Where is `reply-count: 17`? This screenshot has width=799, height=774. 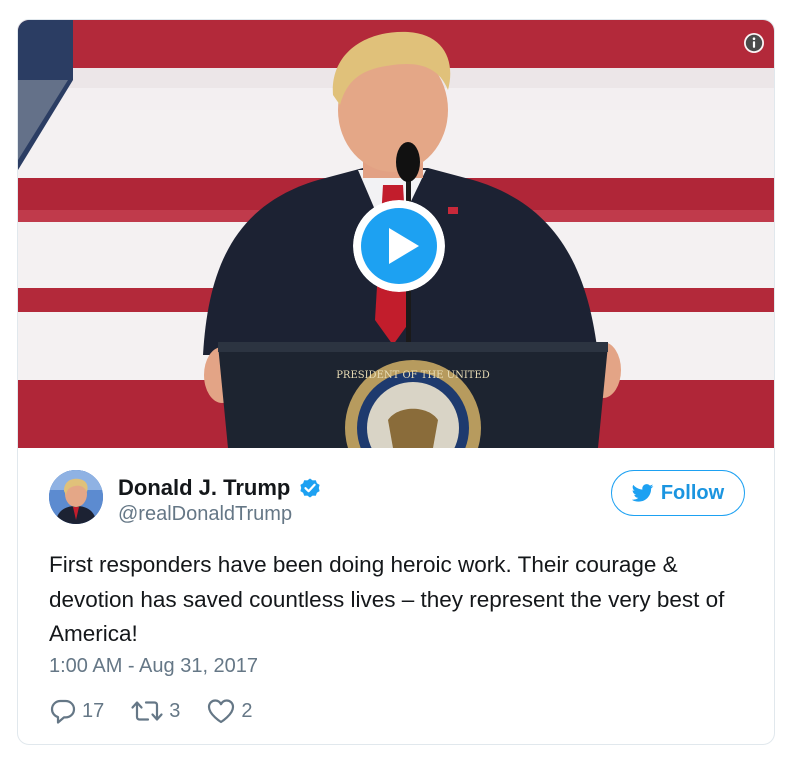 reply-count: 17 is located at coordinates (93, 710).